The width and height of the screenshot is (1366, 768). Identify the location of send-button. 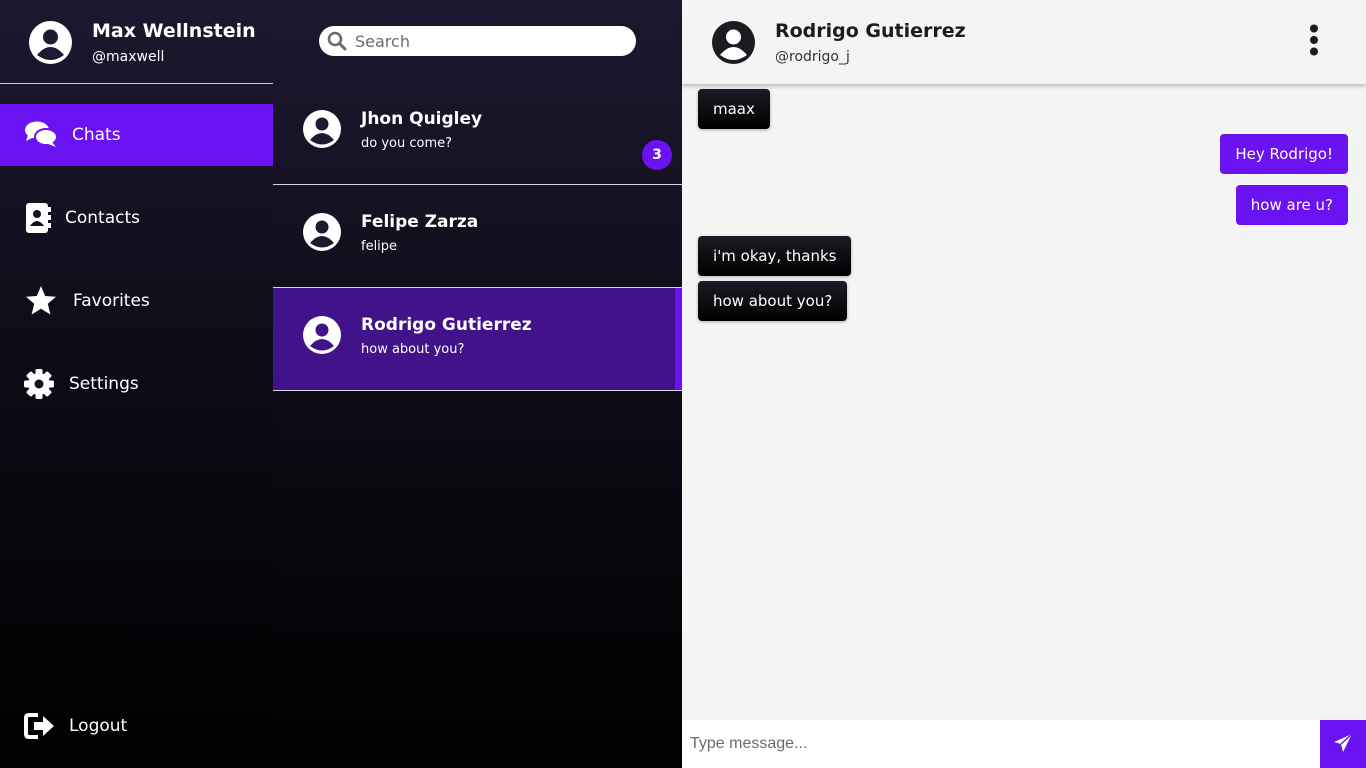
(1343, 744).